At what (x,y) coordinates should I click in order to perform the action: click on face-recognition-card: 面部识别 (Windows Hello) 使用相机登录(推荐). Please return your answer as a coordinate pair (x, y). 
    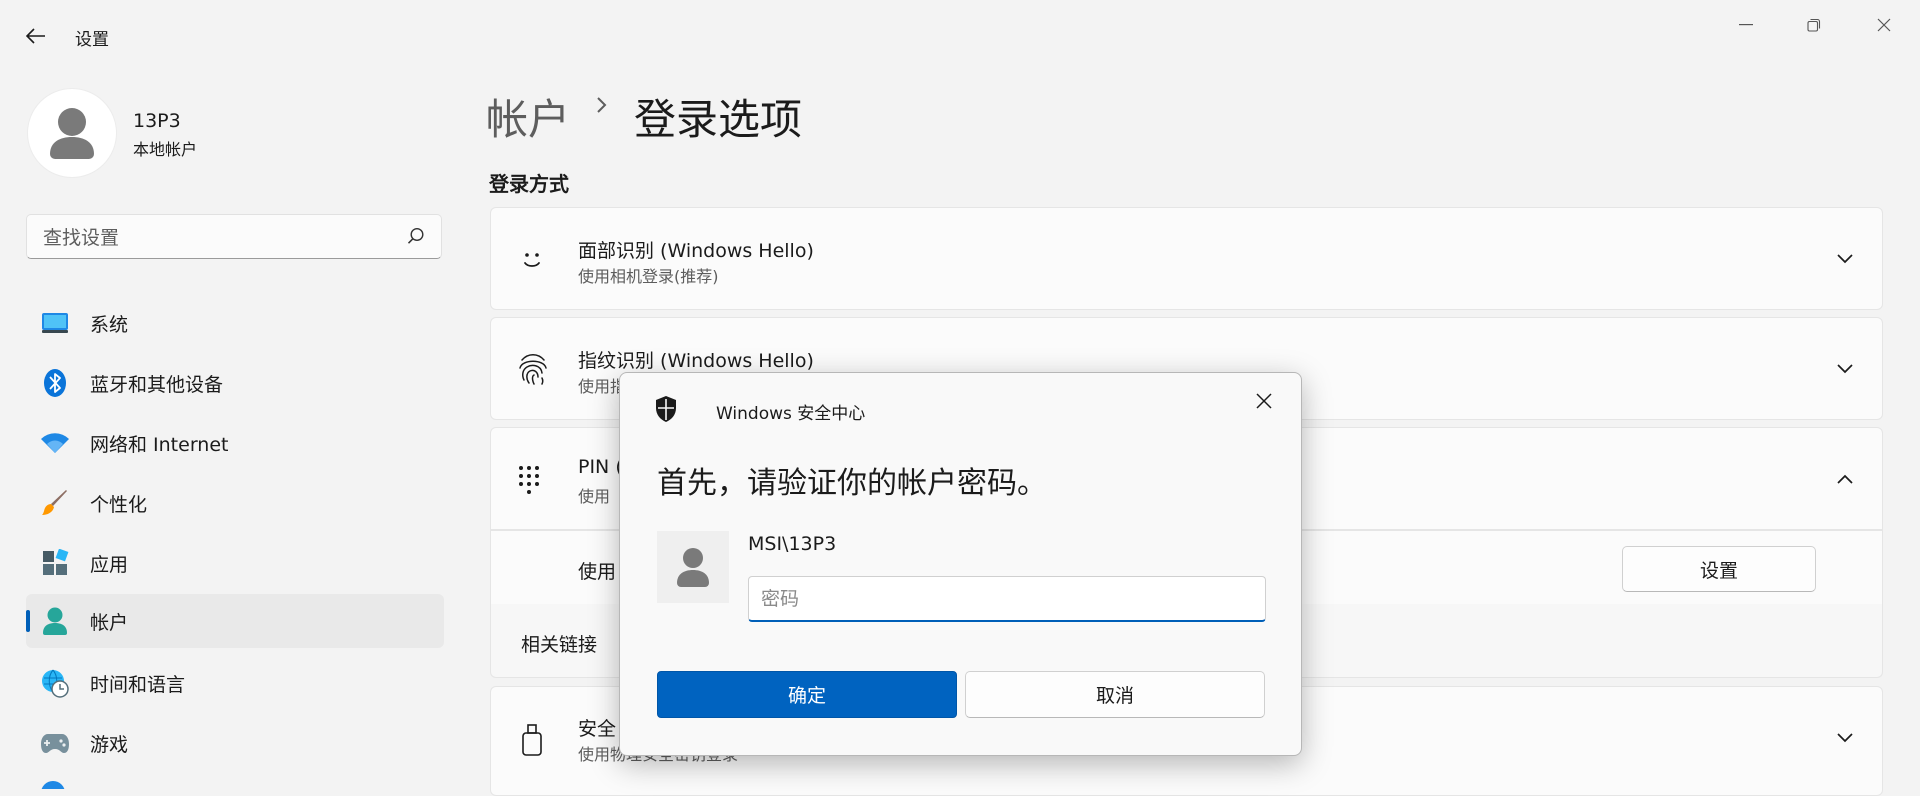
    Looking at the image, I should click on (1186, 258).